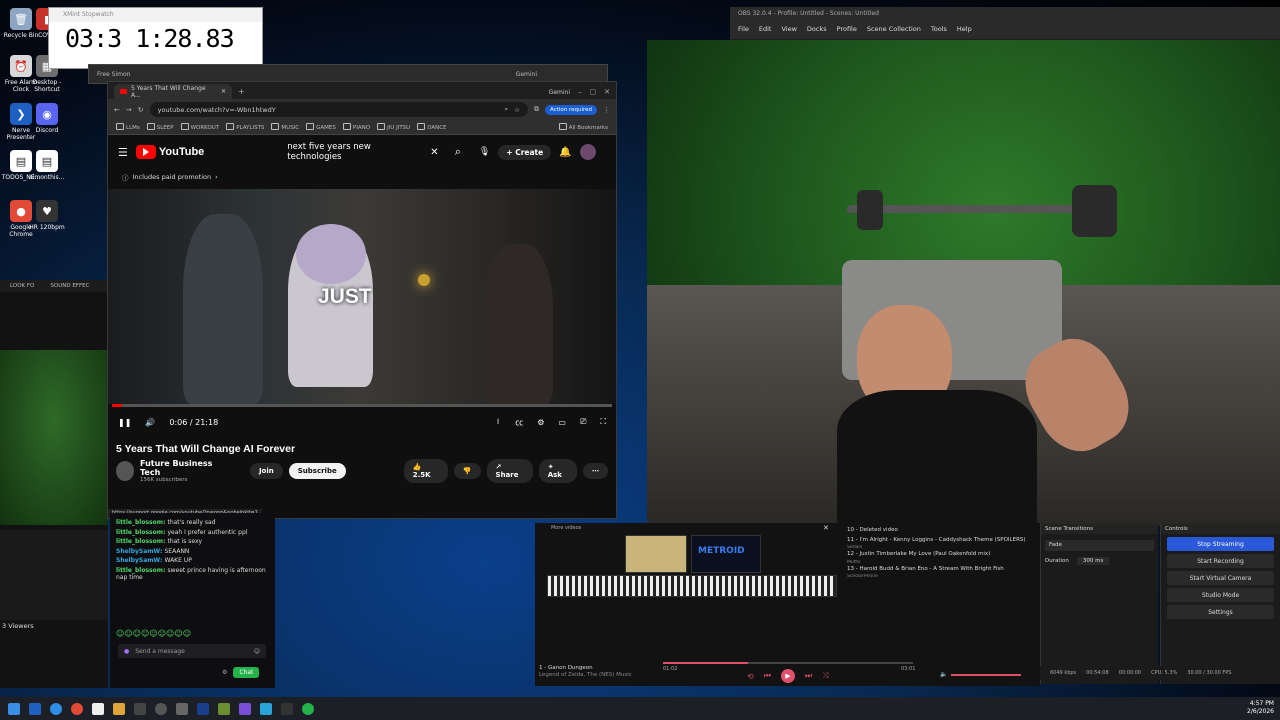  Describe the element at coordinates (246, 672) in the screenshot. I see `chat-send-button: Chat` at that location.